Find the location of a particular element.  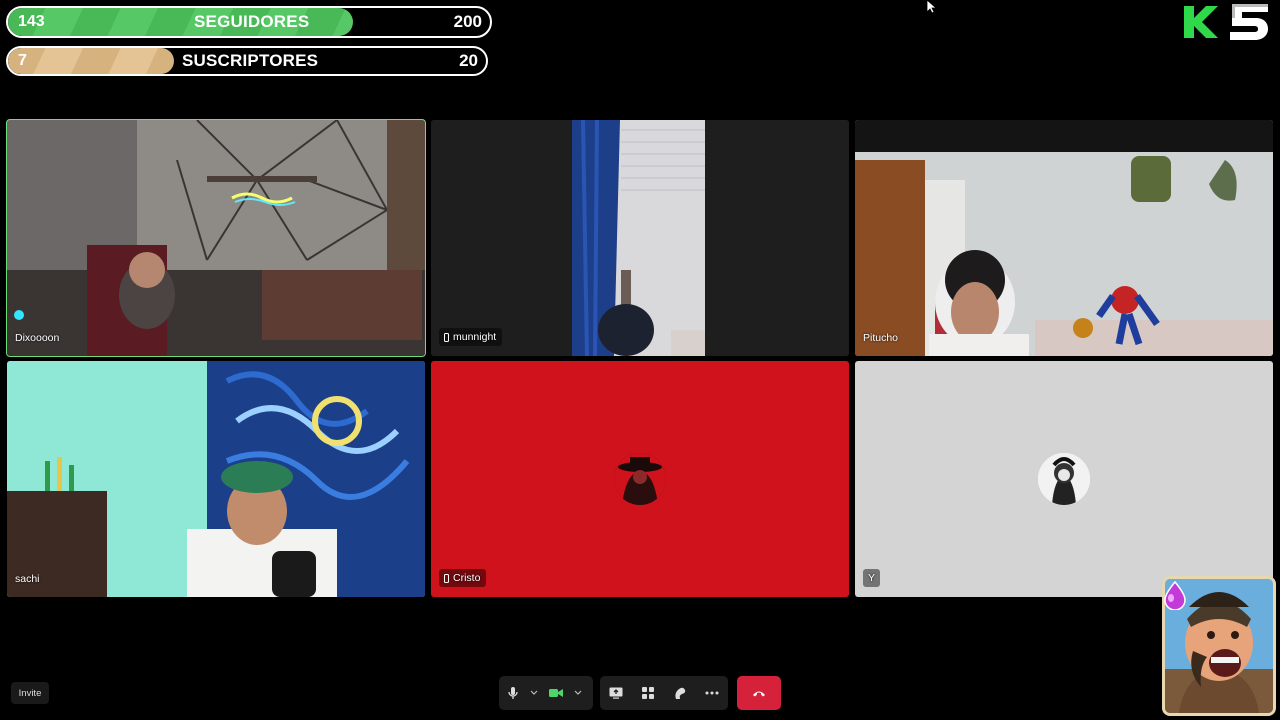

subscribers-current: 7 is located at coordinates (22, 60).